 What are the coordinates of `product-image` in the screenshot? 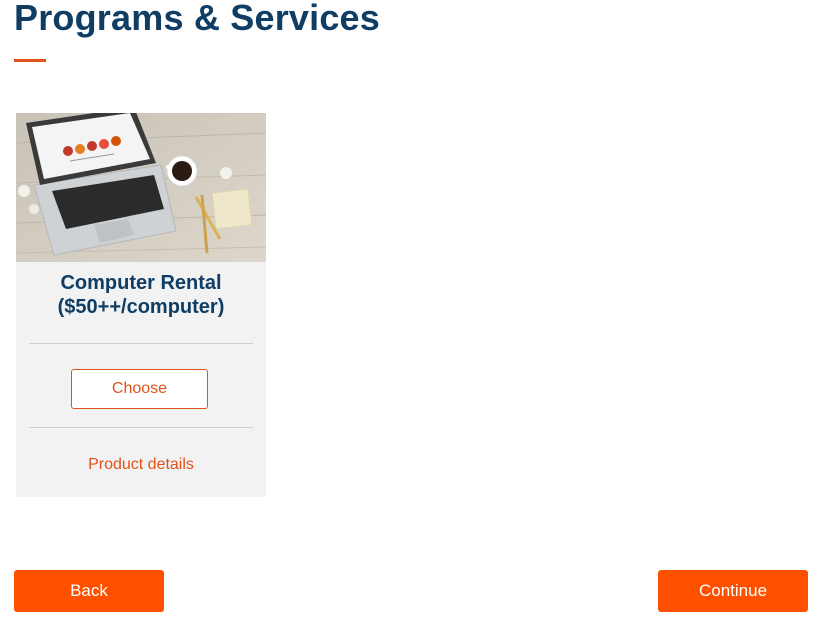 It's located at (141, 187).